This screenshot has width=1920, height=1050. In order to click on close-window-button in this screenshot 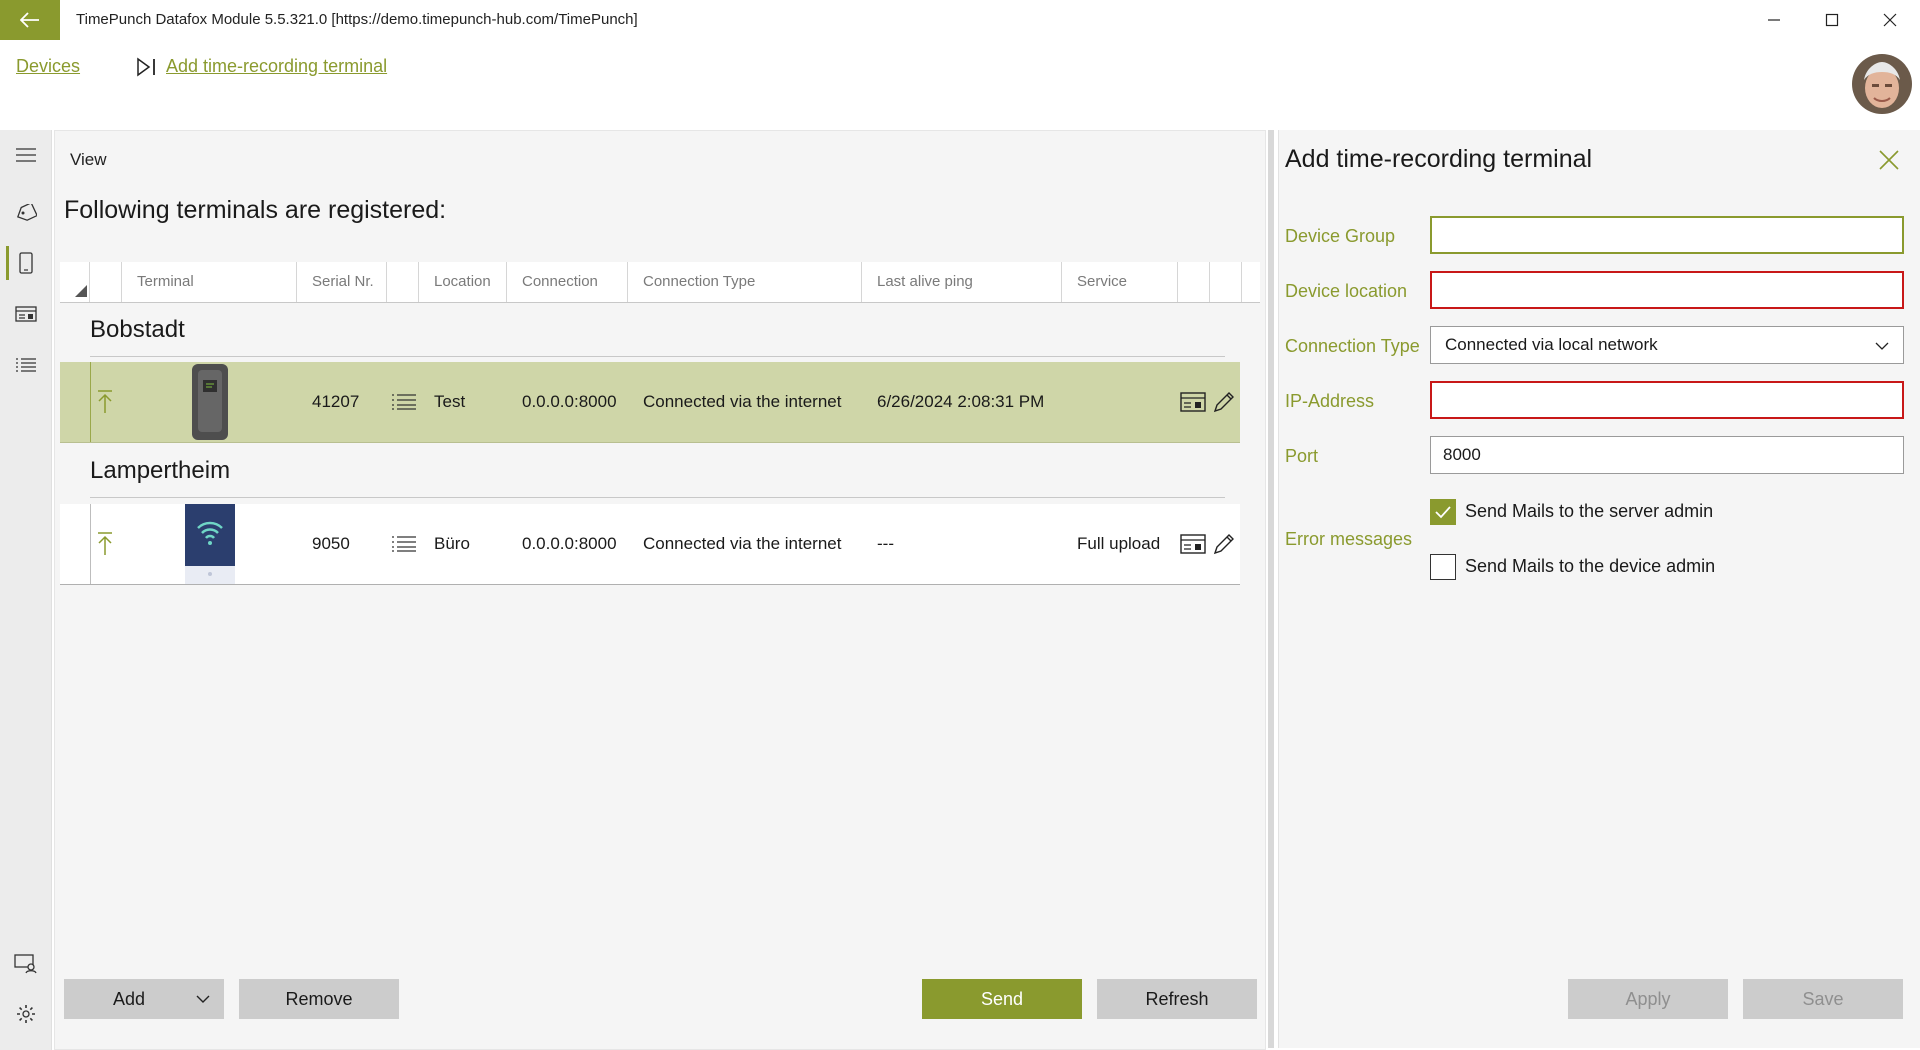, I will do `click(1890, 20)`.